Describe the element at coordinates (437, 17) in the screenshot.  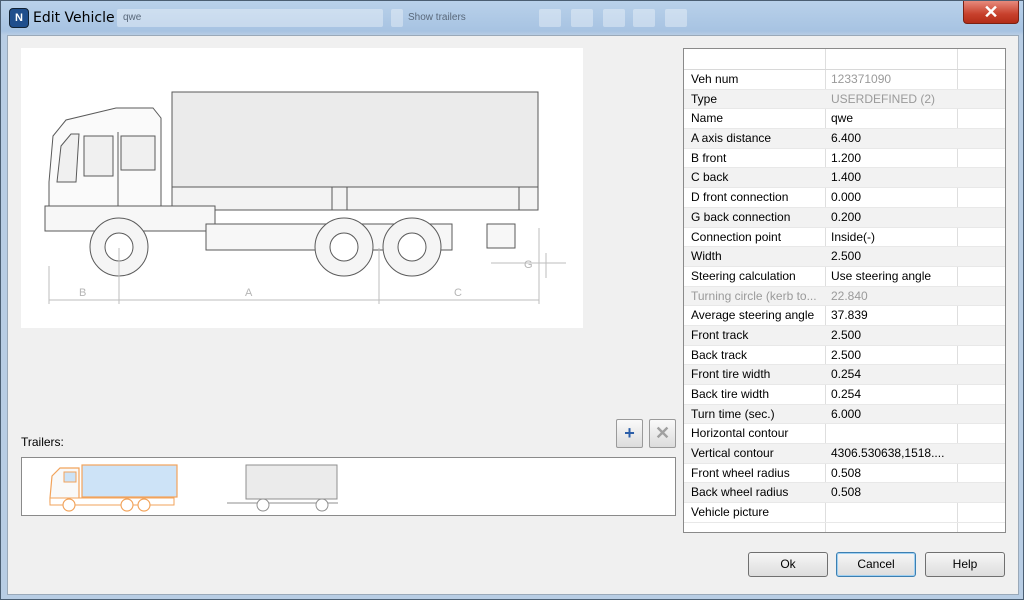
I see `background-checkbox-label: Show trailers` at that location.